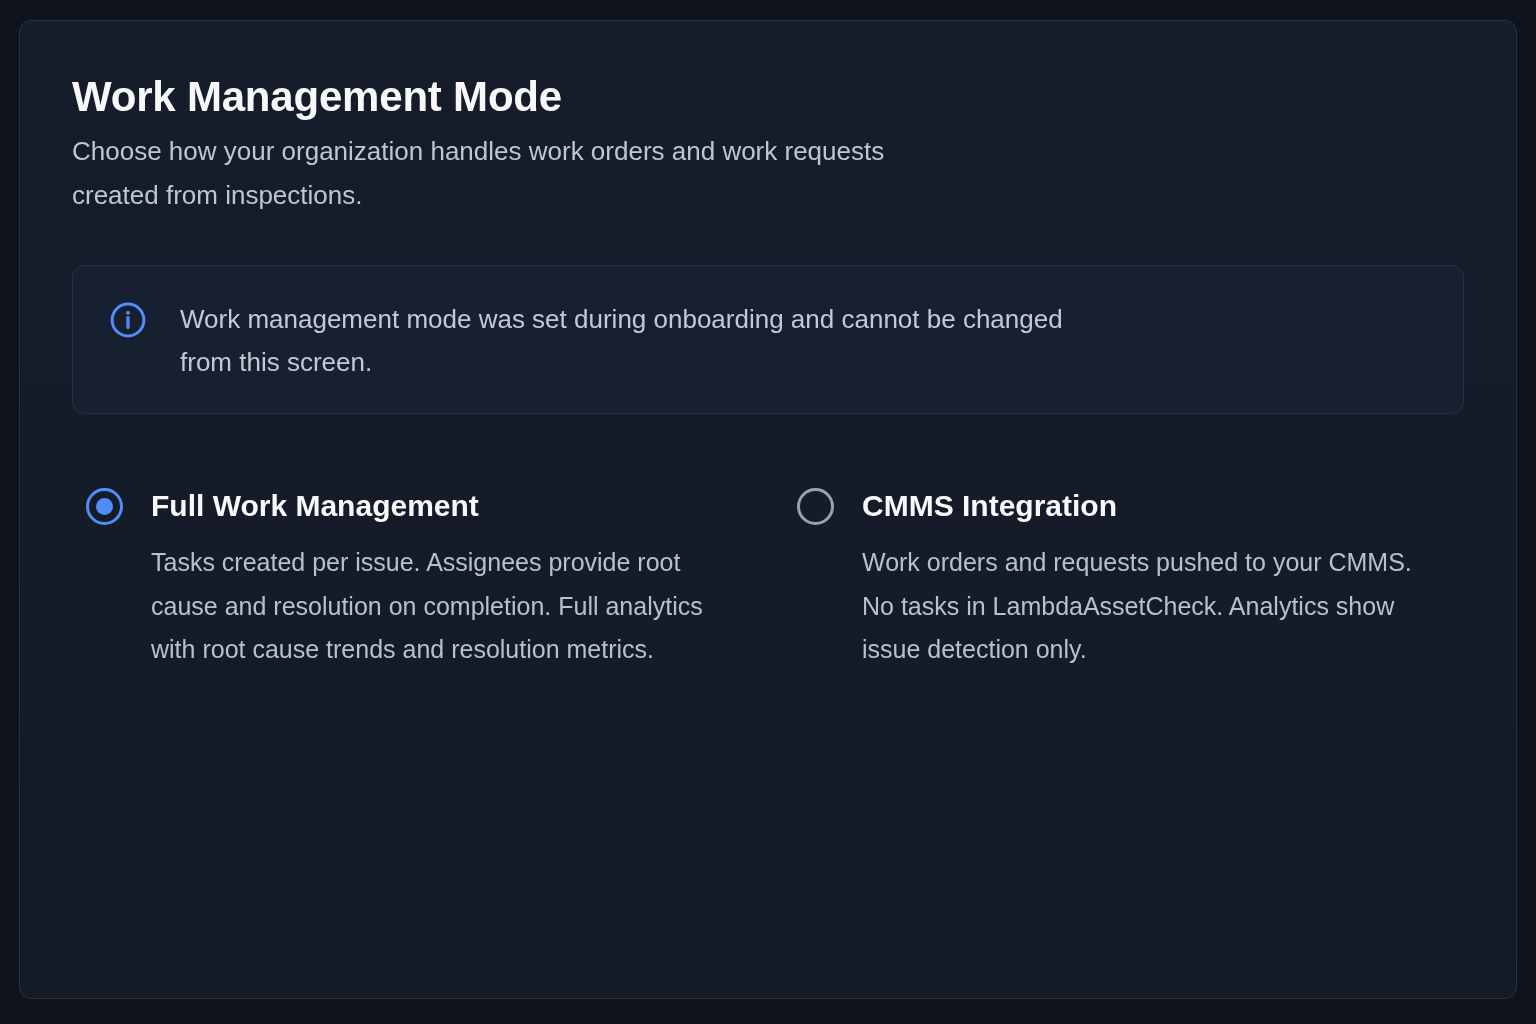 The image size is (1536, 1024). Describe the element at coordinates (622, 341) in the screenshot. I see `notice-text: Work management mode was set during onboarding and cannot be changed from this screen.` at that location.